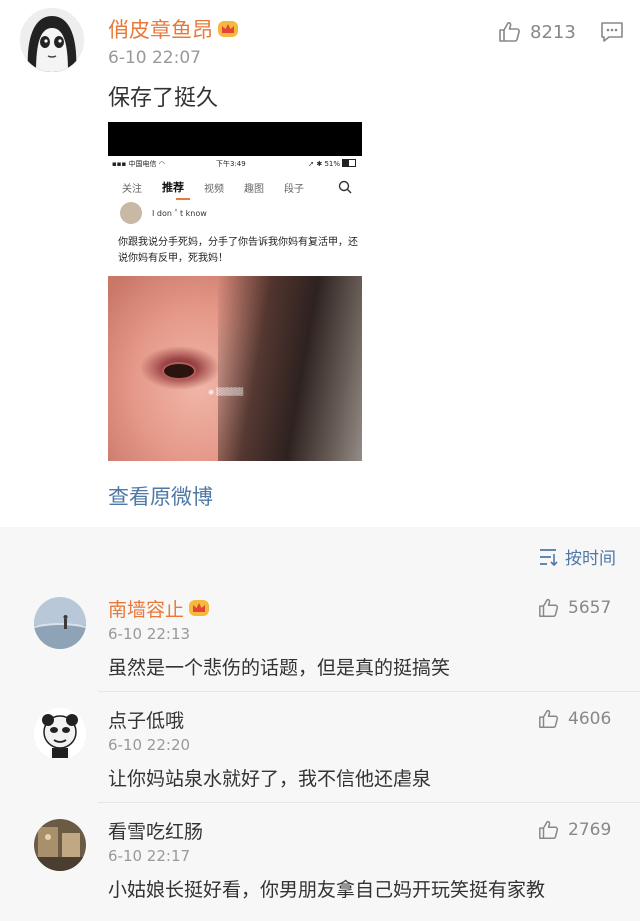  Describe the element at coordinates (294, 189) in the screenshot. I see `image-tab-jokes: 段子` at that location.